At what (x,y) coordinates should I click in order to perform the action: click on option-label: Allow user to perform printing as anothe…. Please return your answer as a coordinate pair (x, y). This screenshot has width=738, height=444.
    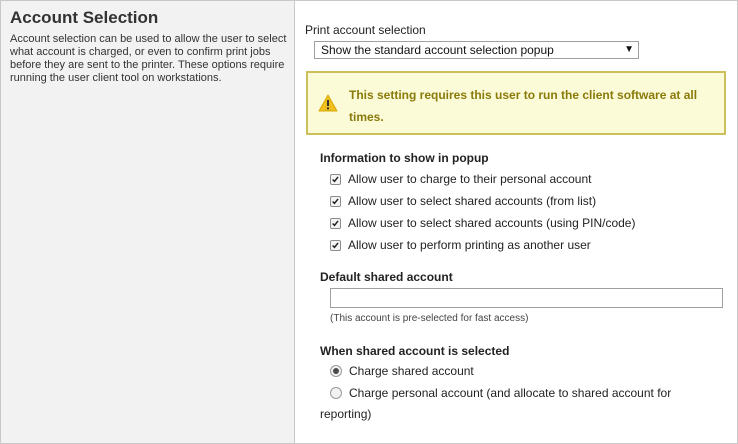
    Looking at the image, I should click on (469, 245).